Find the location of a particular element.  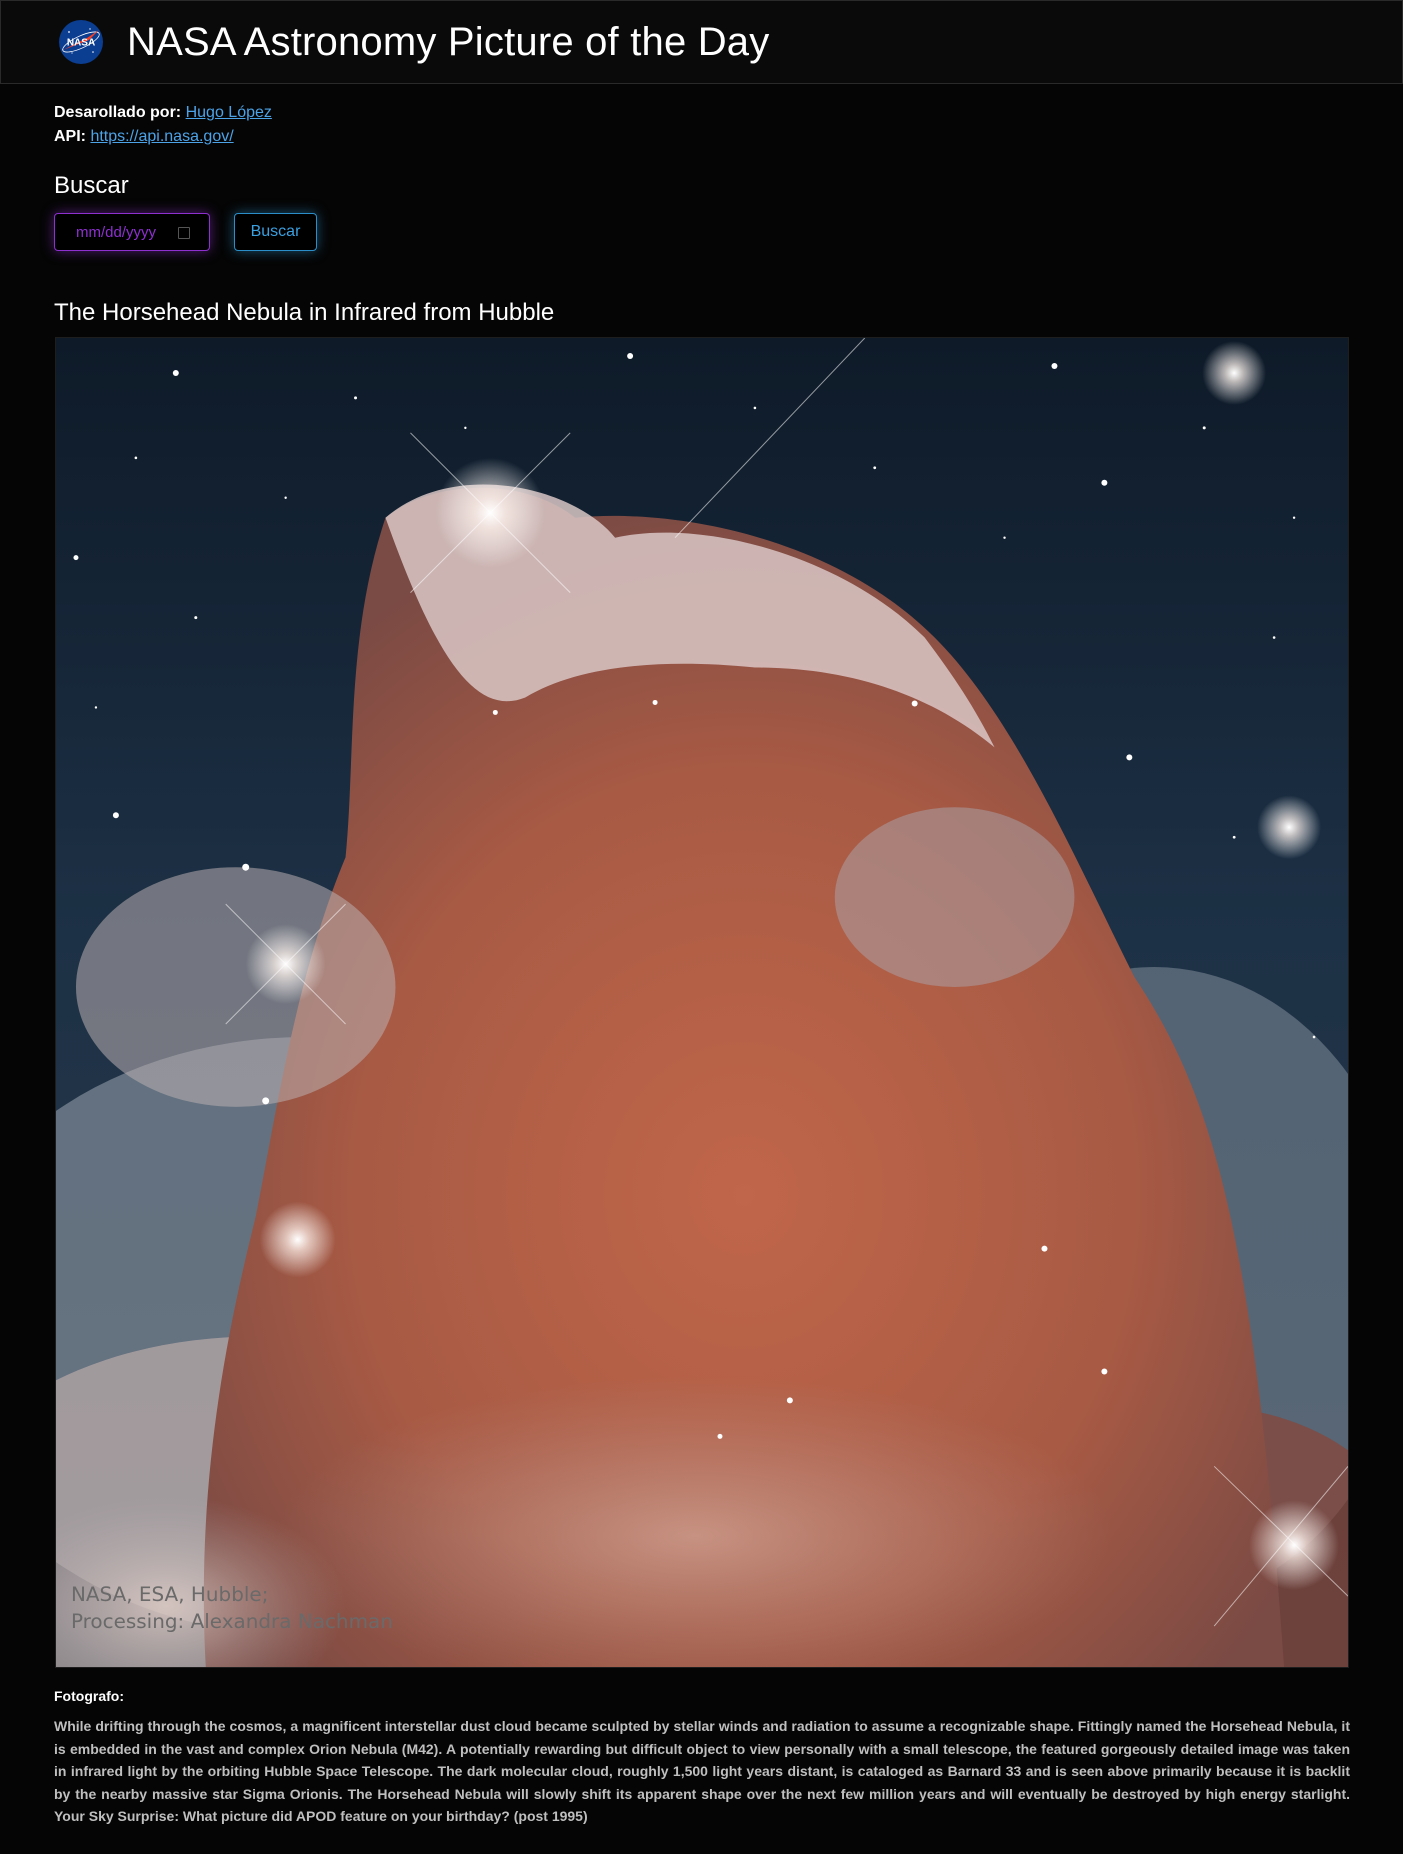

svg-text: NASA is located at coordinates (81, 43).